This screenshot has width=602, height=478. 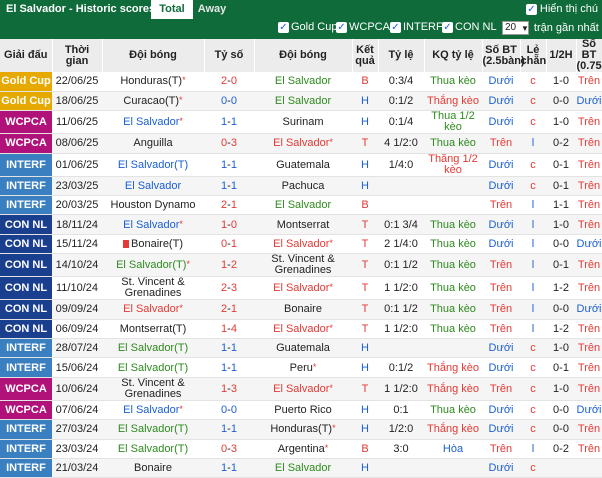 What do you see at coordinates (229, 265) in the screenshot?
I see `score: 1-2` at bounding box center [229, 265].